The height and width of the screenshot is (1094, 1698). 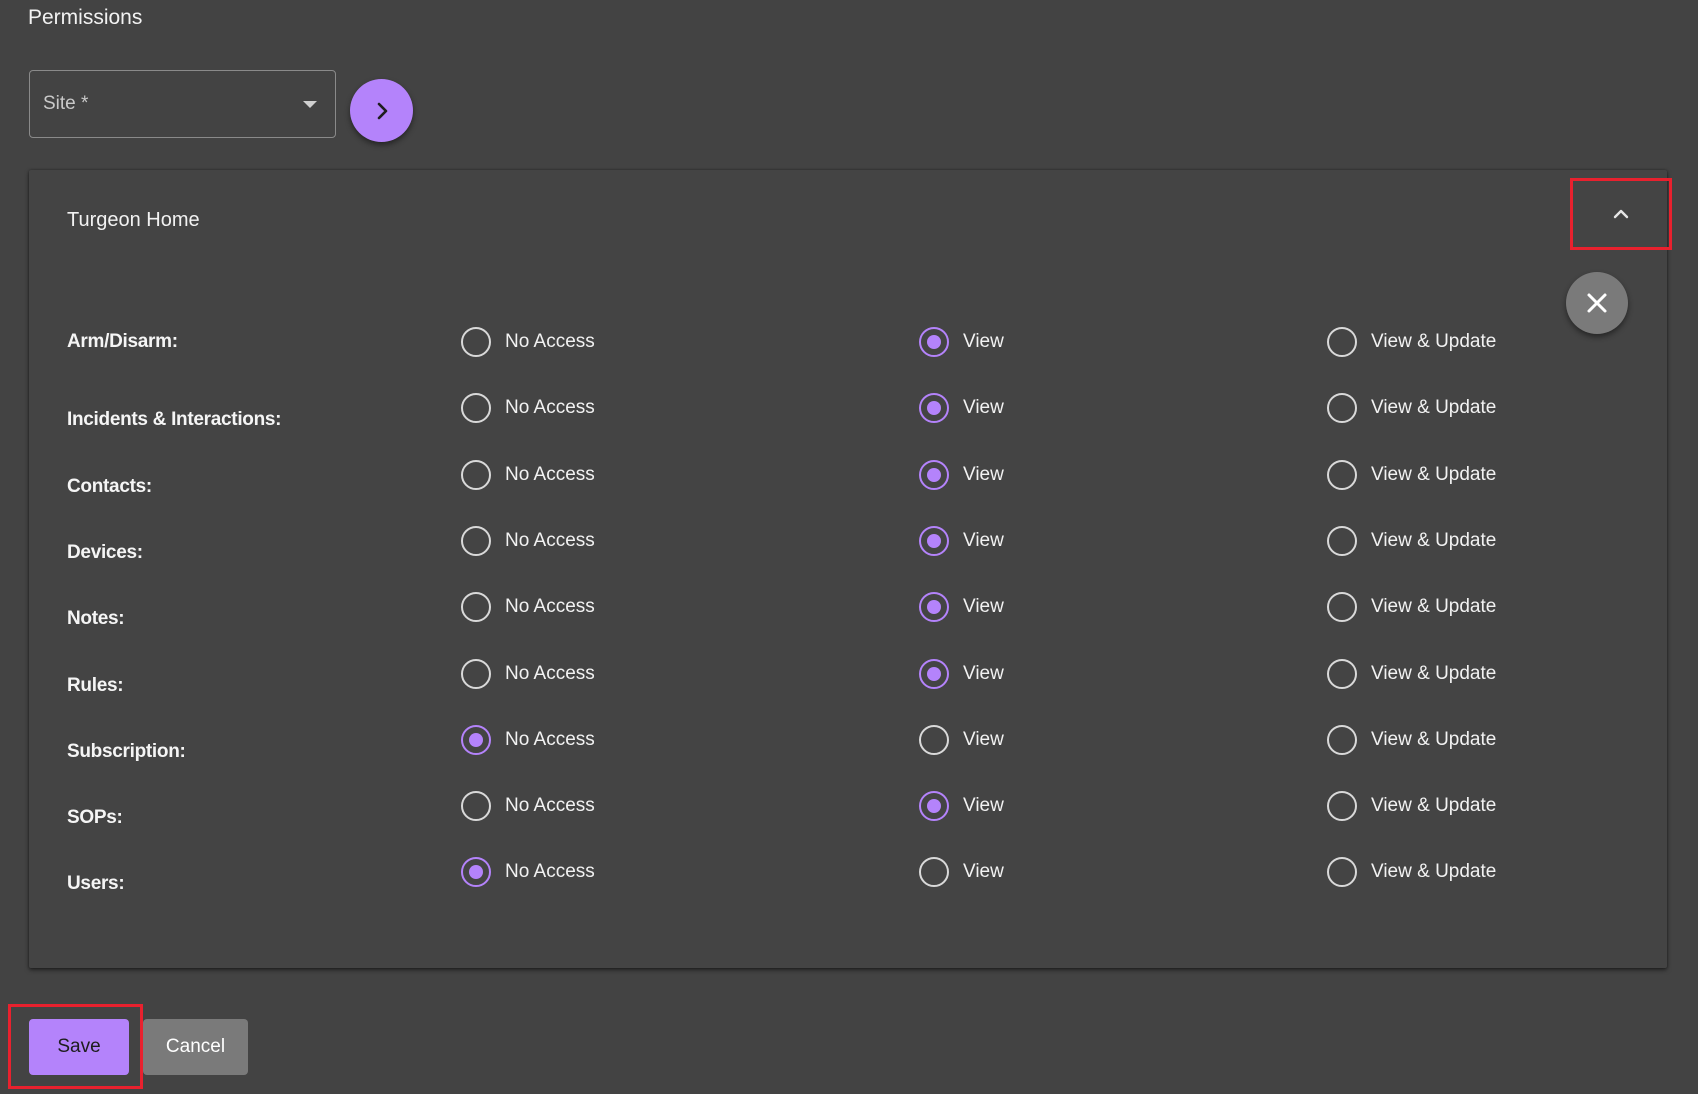 What do you see at coordinates (85, 17) in the screenshot?
I see `section-title: Permissions` at bounding box center [85, 17].